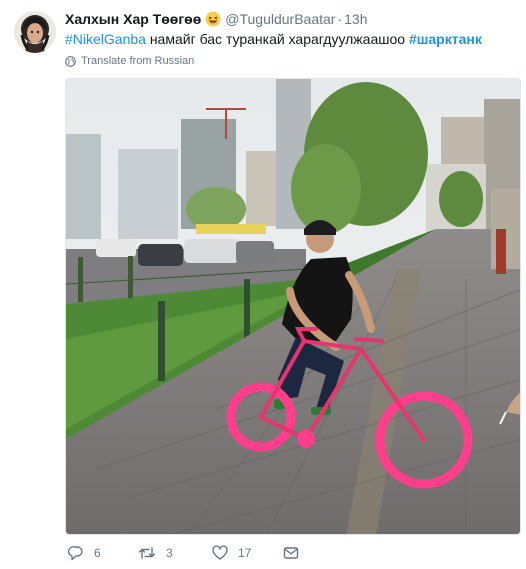 The image size is (526, 569). Describe the element at coordinates (213, 21) in the screenshot. I see `laughing-face-emoji-icon` at that location.